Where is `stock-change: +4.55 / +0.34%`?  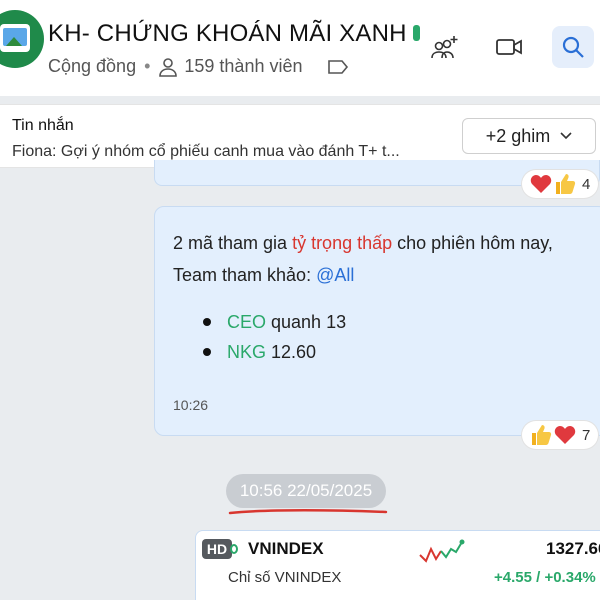 stock-change: +4.55 / +0.34% is located at coordinates (545, 577).